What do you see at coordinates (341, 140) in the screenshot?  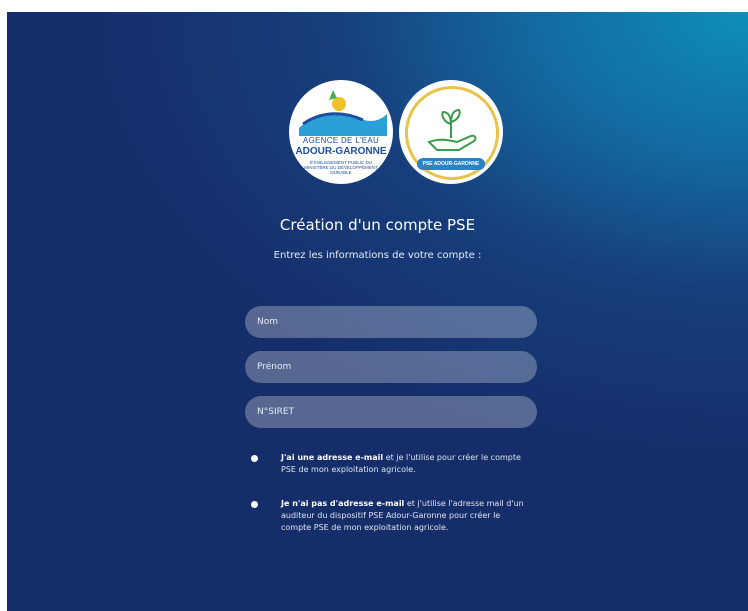 I see `agence-line1: AGENCE DE L'EAU` at bounding box center [341, 140].